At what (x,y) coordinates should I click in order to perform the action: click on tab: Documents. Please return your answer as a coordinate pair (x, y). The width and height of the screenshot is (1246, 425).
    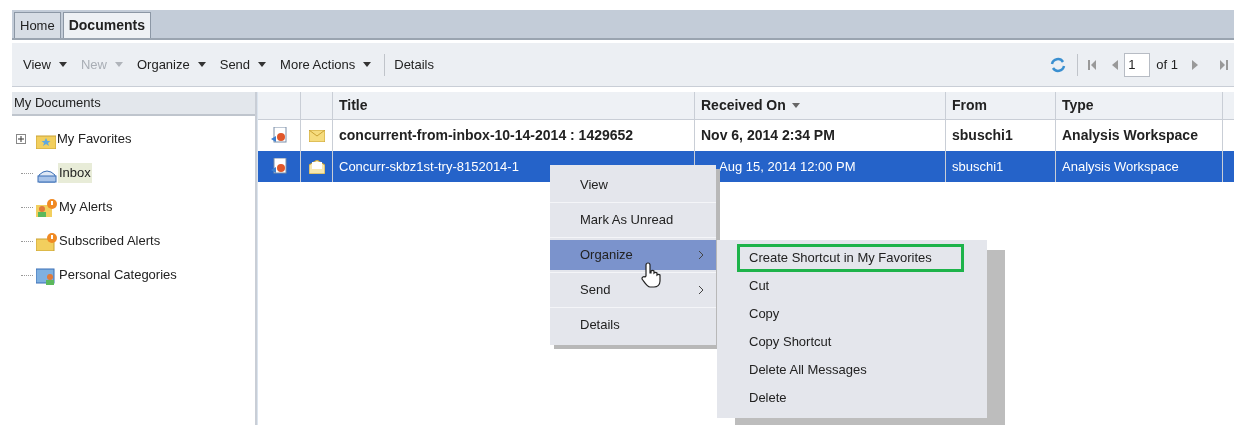
    Looking at the image, I should click on (106, 25).